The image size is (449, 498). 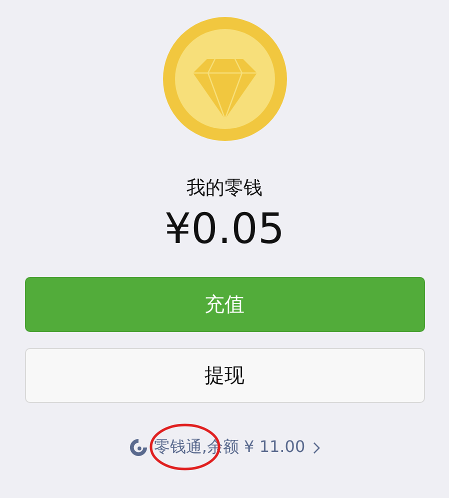 What do you see at coordinates (224, 229) in the screenshot?
I see `balance-amount: ¥0.05` at bounding box center [224, 229].